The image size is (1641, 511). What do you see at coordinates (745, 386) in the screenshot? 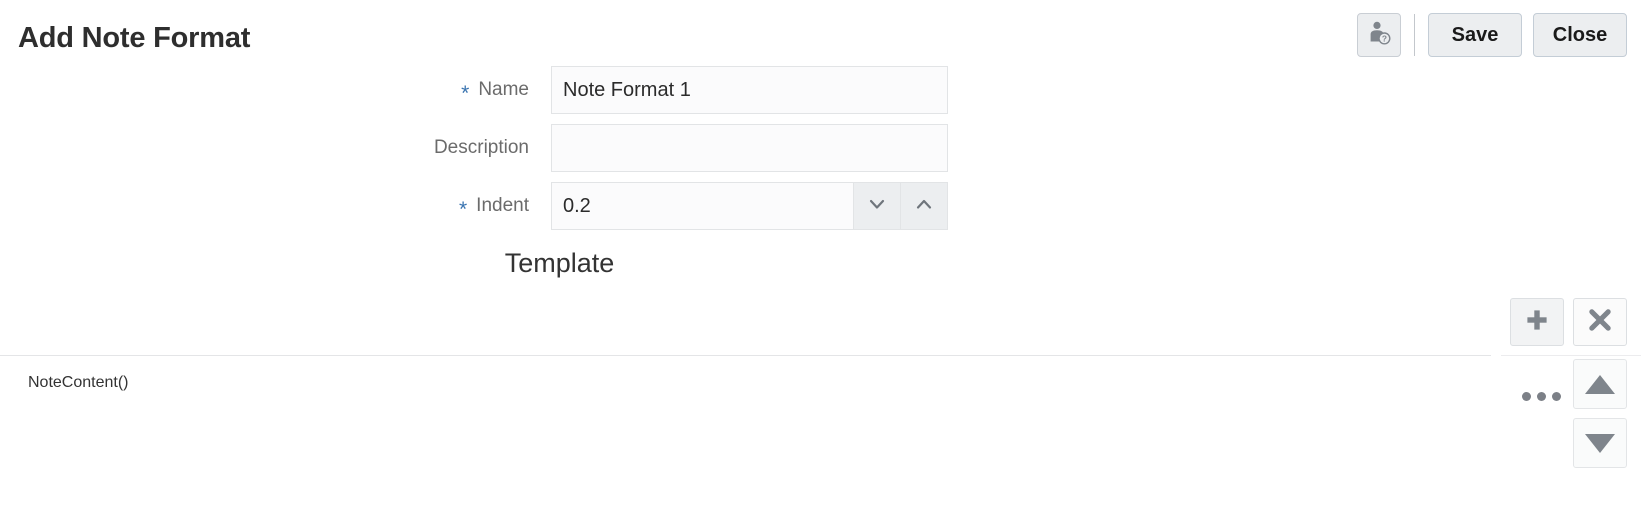
I see `table-row: NoteContent()` at bounding box center [745, 386].